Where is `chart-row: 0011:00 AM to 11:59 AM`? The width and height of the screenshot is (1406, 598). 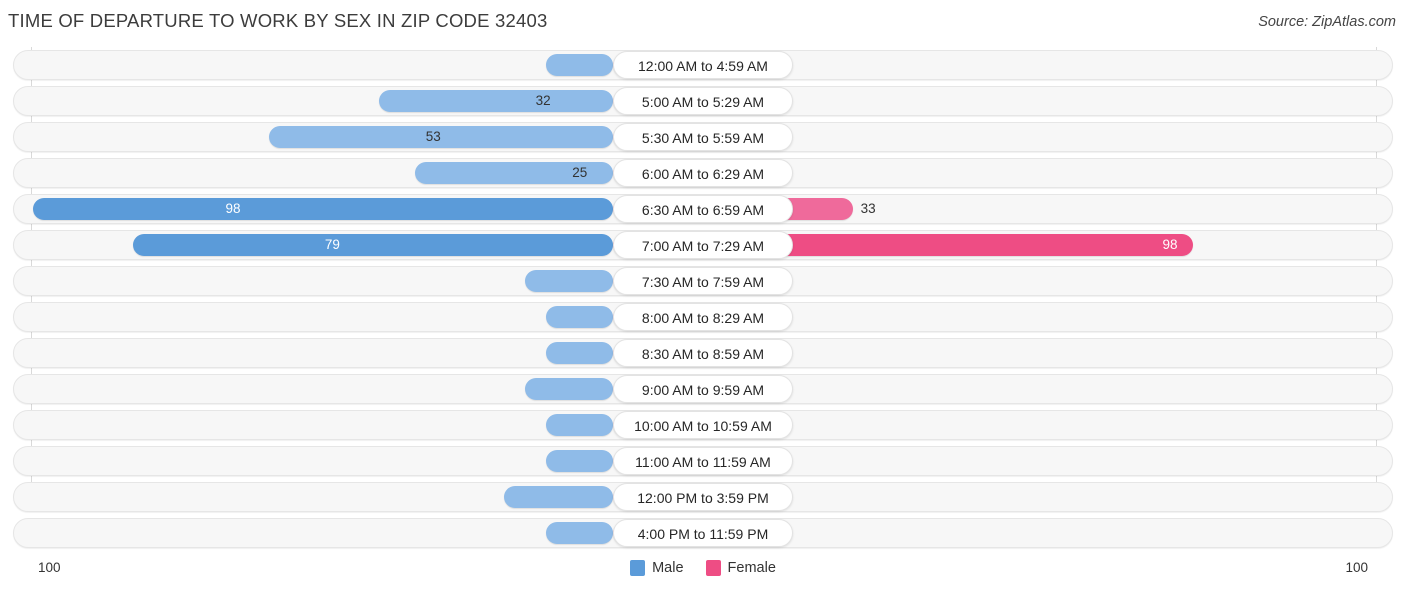
chart-row: 0011:00 AM to 11:59 AM is located at coordinates (703, 461).